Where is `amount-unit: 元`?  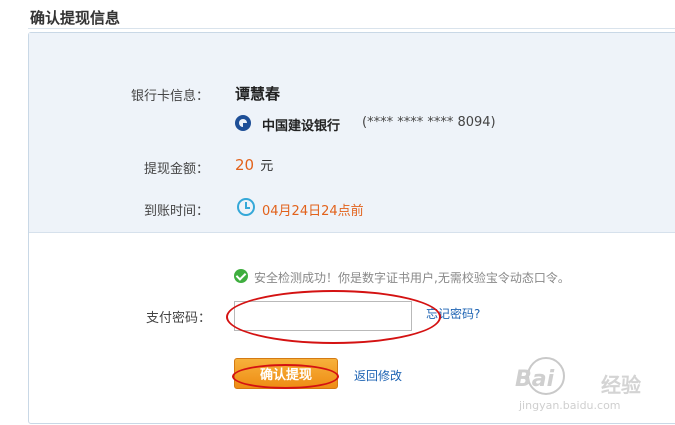 amount-unit: 元 is located at coordinates (267, 166).